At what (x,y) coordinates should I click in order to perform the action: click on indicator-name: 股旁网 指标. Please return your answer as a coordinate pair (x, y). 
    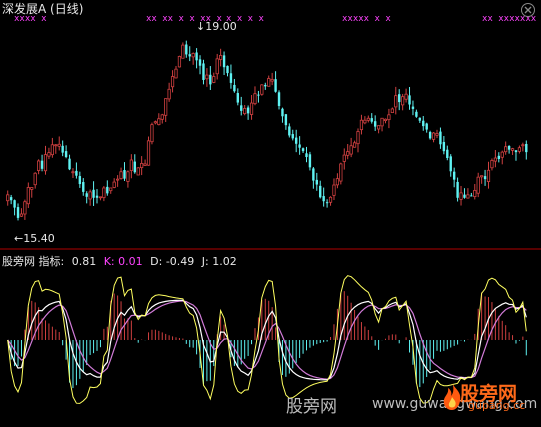
    Looking at the image, I should click on (31, 261).